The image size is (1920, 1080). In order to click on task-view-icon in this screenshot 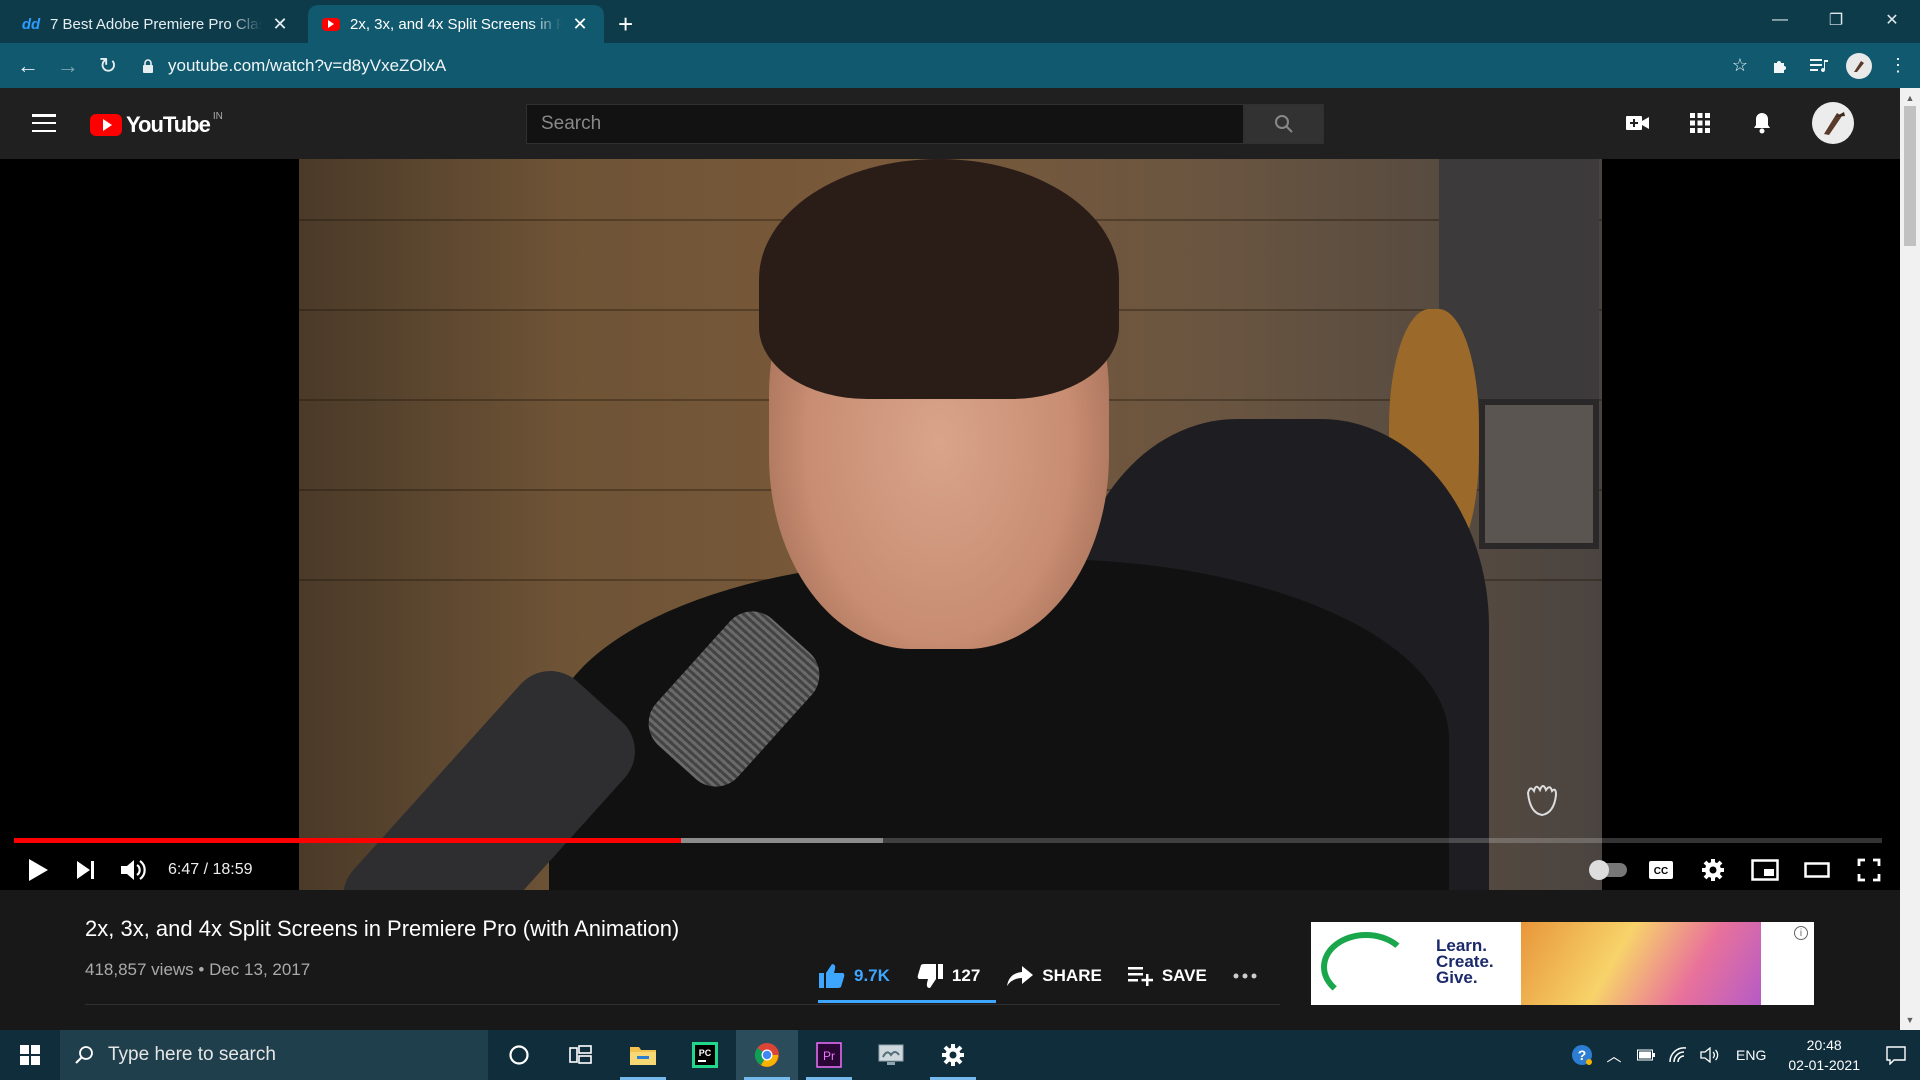, I will do `click(581, 1055)`.